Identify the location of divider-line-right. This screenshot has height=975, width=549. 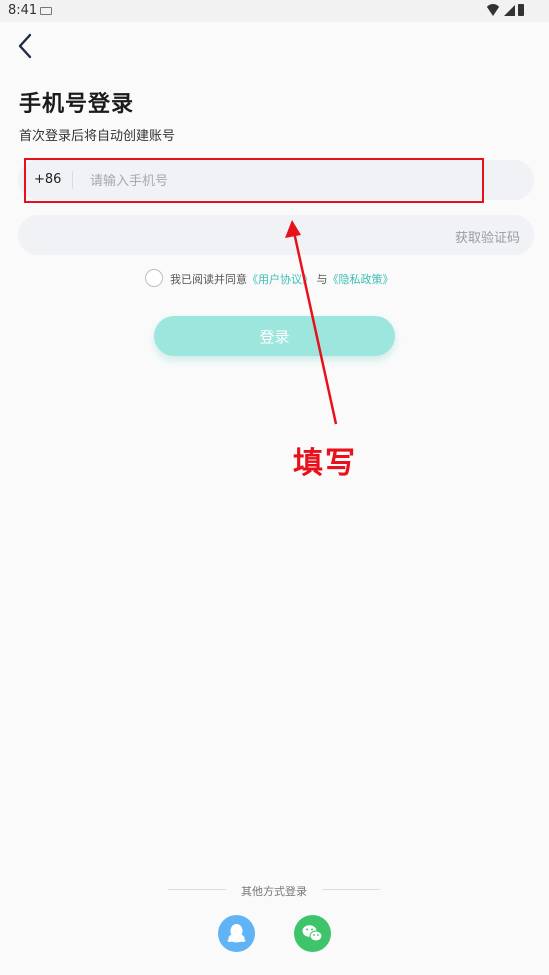
(351, 889).